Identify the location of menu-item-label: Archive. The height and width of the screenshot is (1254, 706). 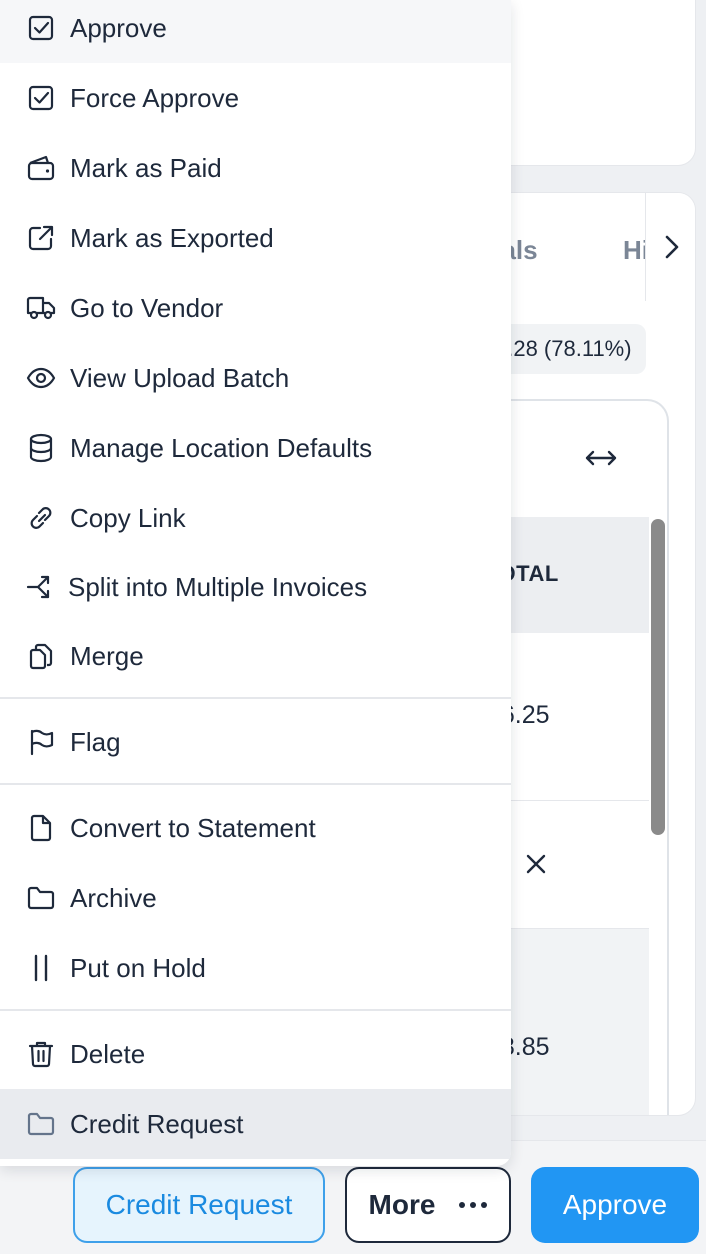
(113, 897).